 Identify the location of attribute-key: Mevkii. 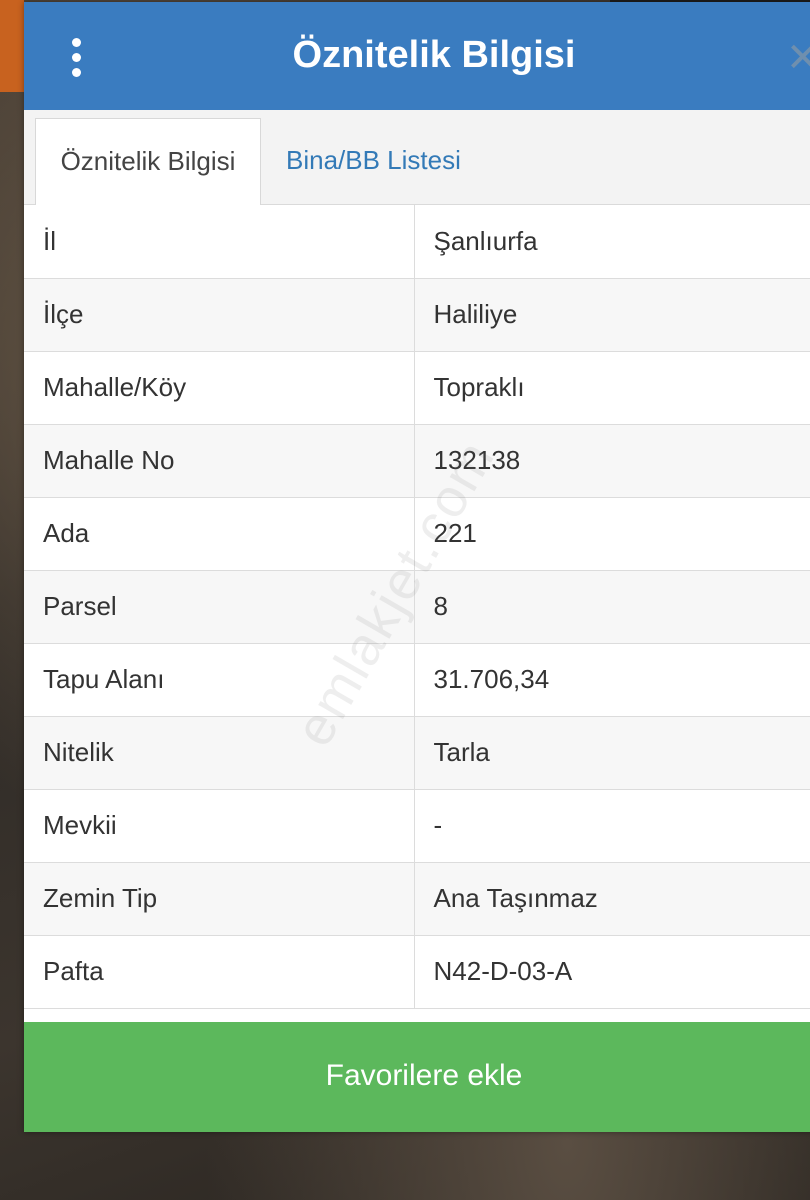
(219, 826).